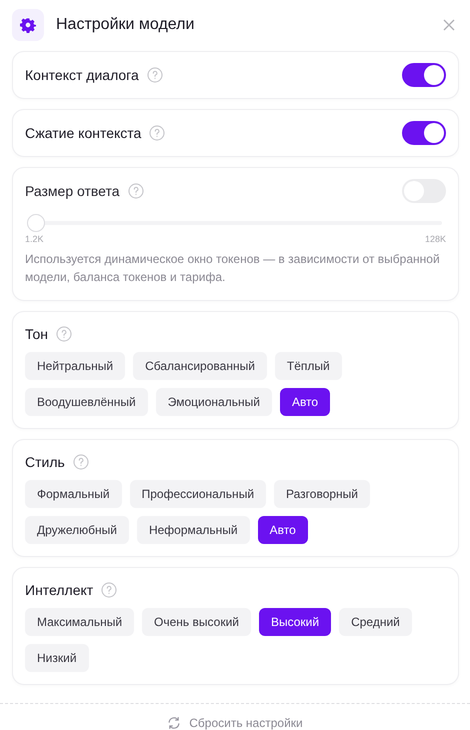 The image size is (470, 730). I want to click on close-button, so click(449, 25).